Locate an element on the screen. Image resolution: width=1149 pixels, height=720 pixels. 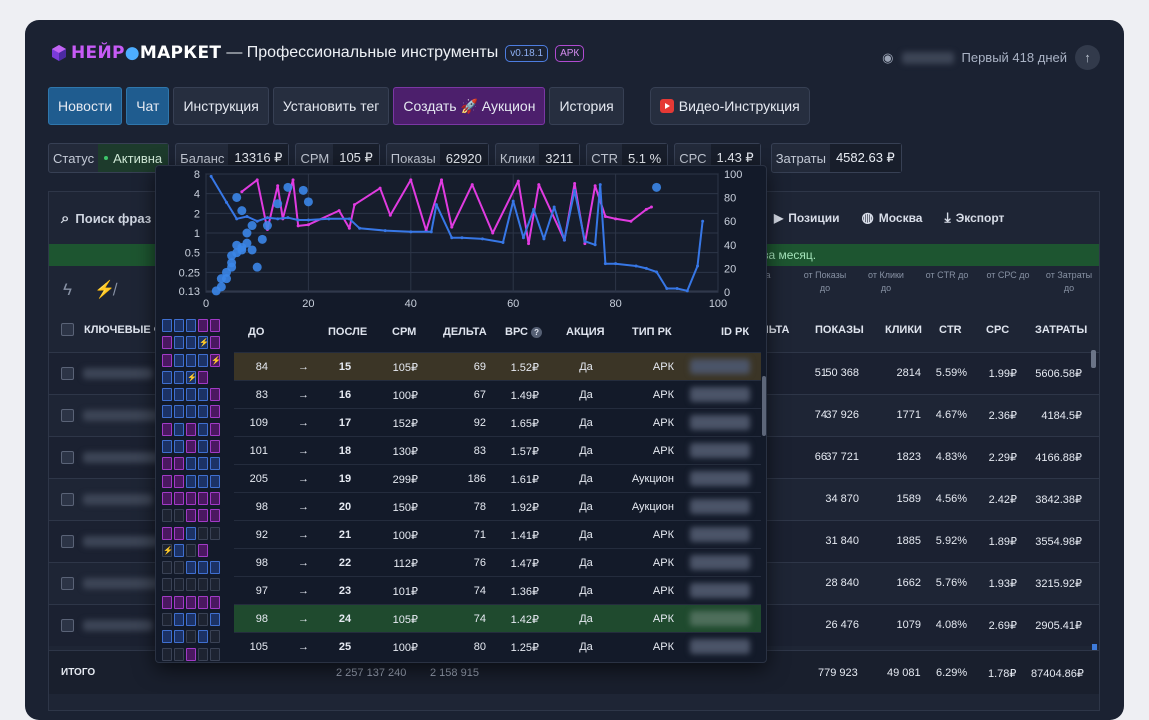
scroll-up-button: ↑ is located at coordinates (1087, 57).